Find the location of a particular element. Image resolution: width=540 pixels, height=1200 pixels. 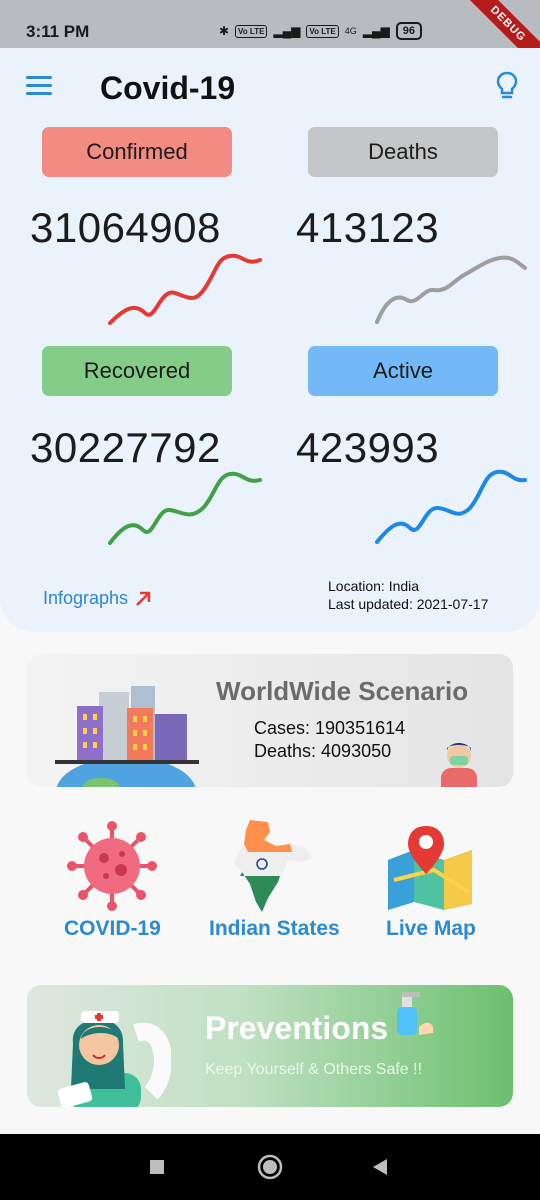

status-icons: ✱ Vo LTE ▂▄▆ Vo LTE 4G ▂▄▆ 96 is located at coordinates (320, 31).